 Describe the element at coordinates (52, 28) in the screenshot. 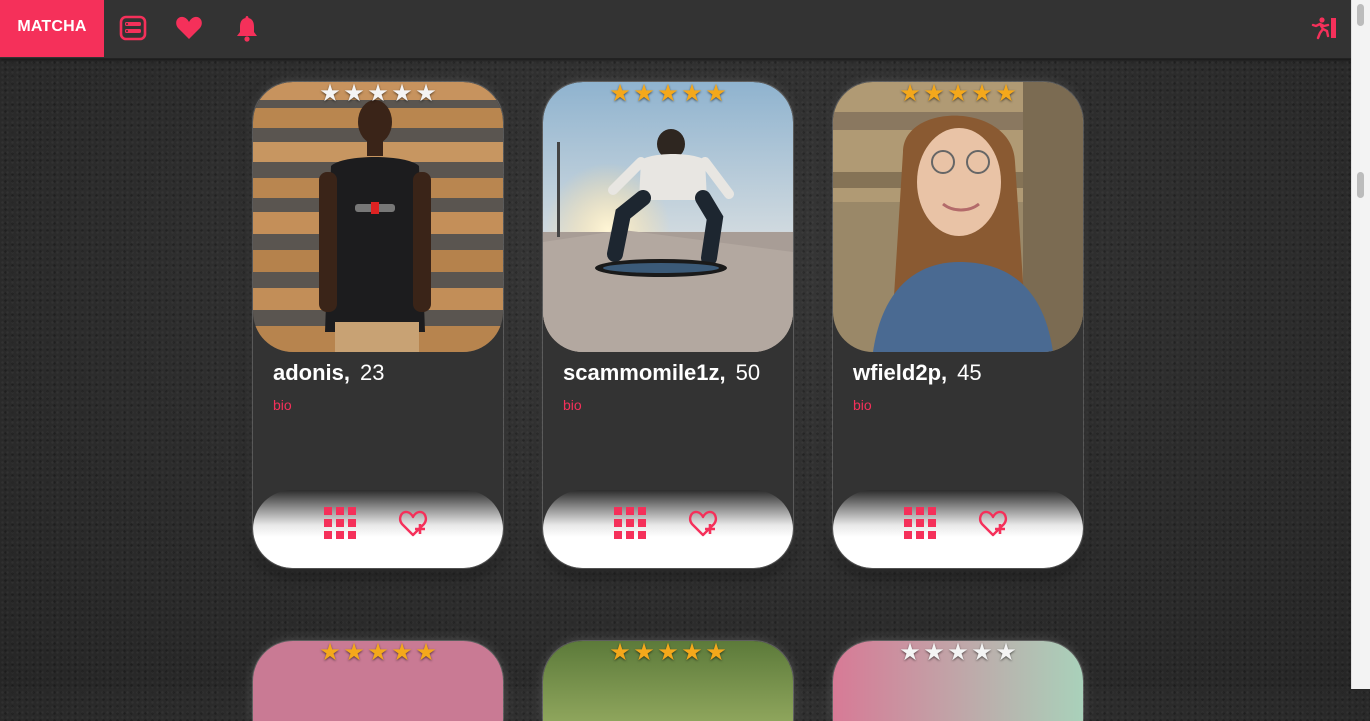

I see `brand-logo: MATCHA` at that location.